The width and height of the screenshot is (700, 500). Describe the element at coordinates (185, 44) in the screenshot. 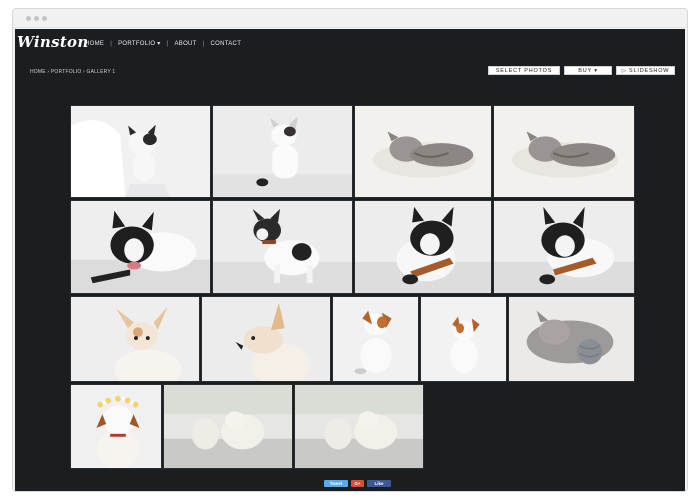

I see `nav-about: ABOUT` at that location.